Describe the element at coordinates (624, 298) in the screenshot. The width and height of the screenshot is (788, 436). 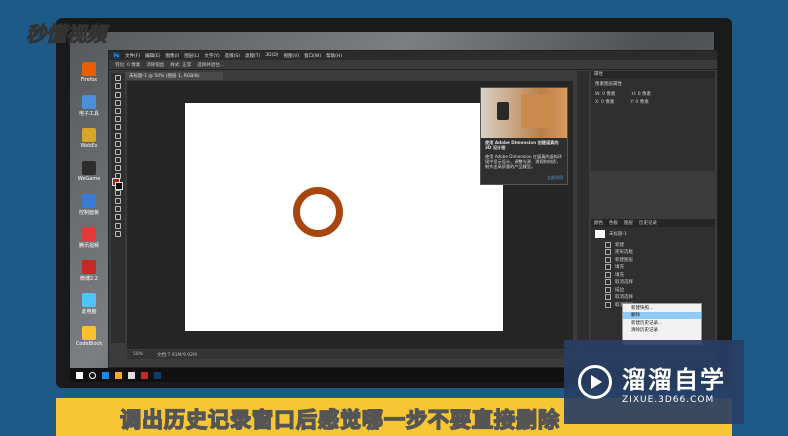
I see `history-state-label: 取消选择` at that location.